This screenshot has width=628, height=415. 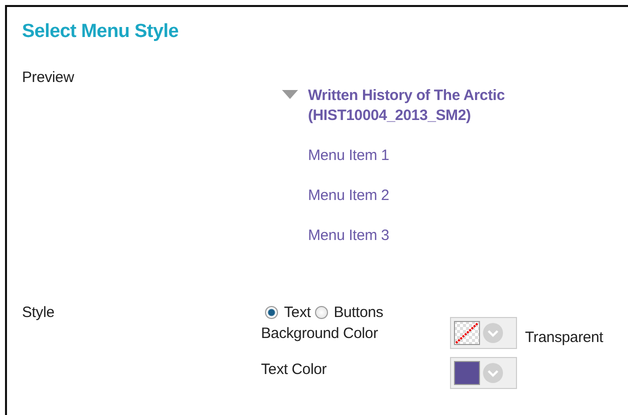 What do you see at coordinates (290, 94) in the screenshot?
I see `triangle-icon` at bounding box center [290, 94].